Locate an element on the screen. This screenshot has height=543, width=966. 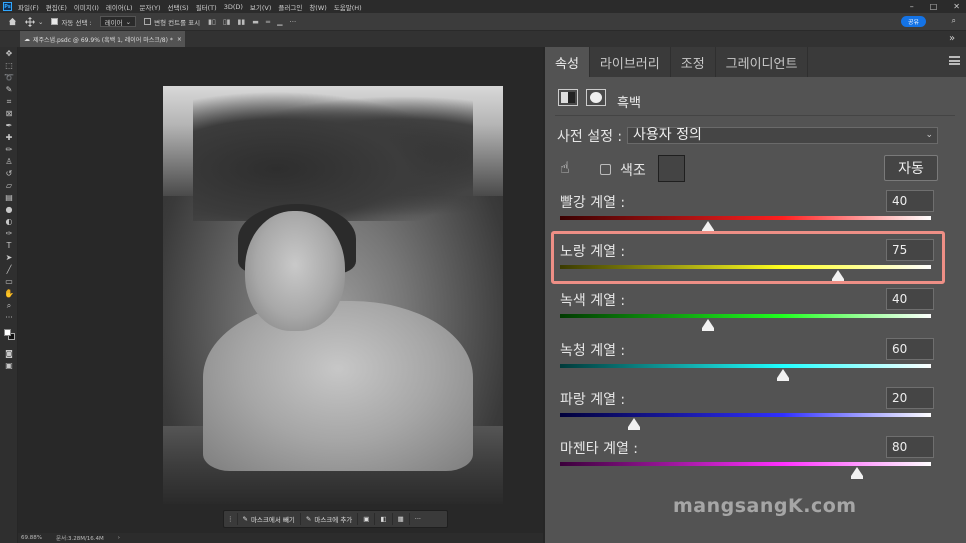
quick-select-tool: ✎ is located at coordinates (9, 89).